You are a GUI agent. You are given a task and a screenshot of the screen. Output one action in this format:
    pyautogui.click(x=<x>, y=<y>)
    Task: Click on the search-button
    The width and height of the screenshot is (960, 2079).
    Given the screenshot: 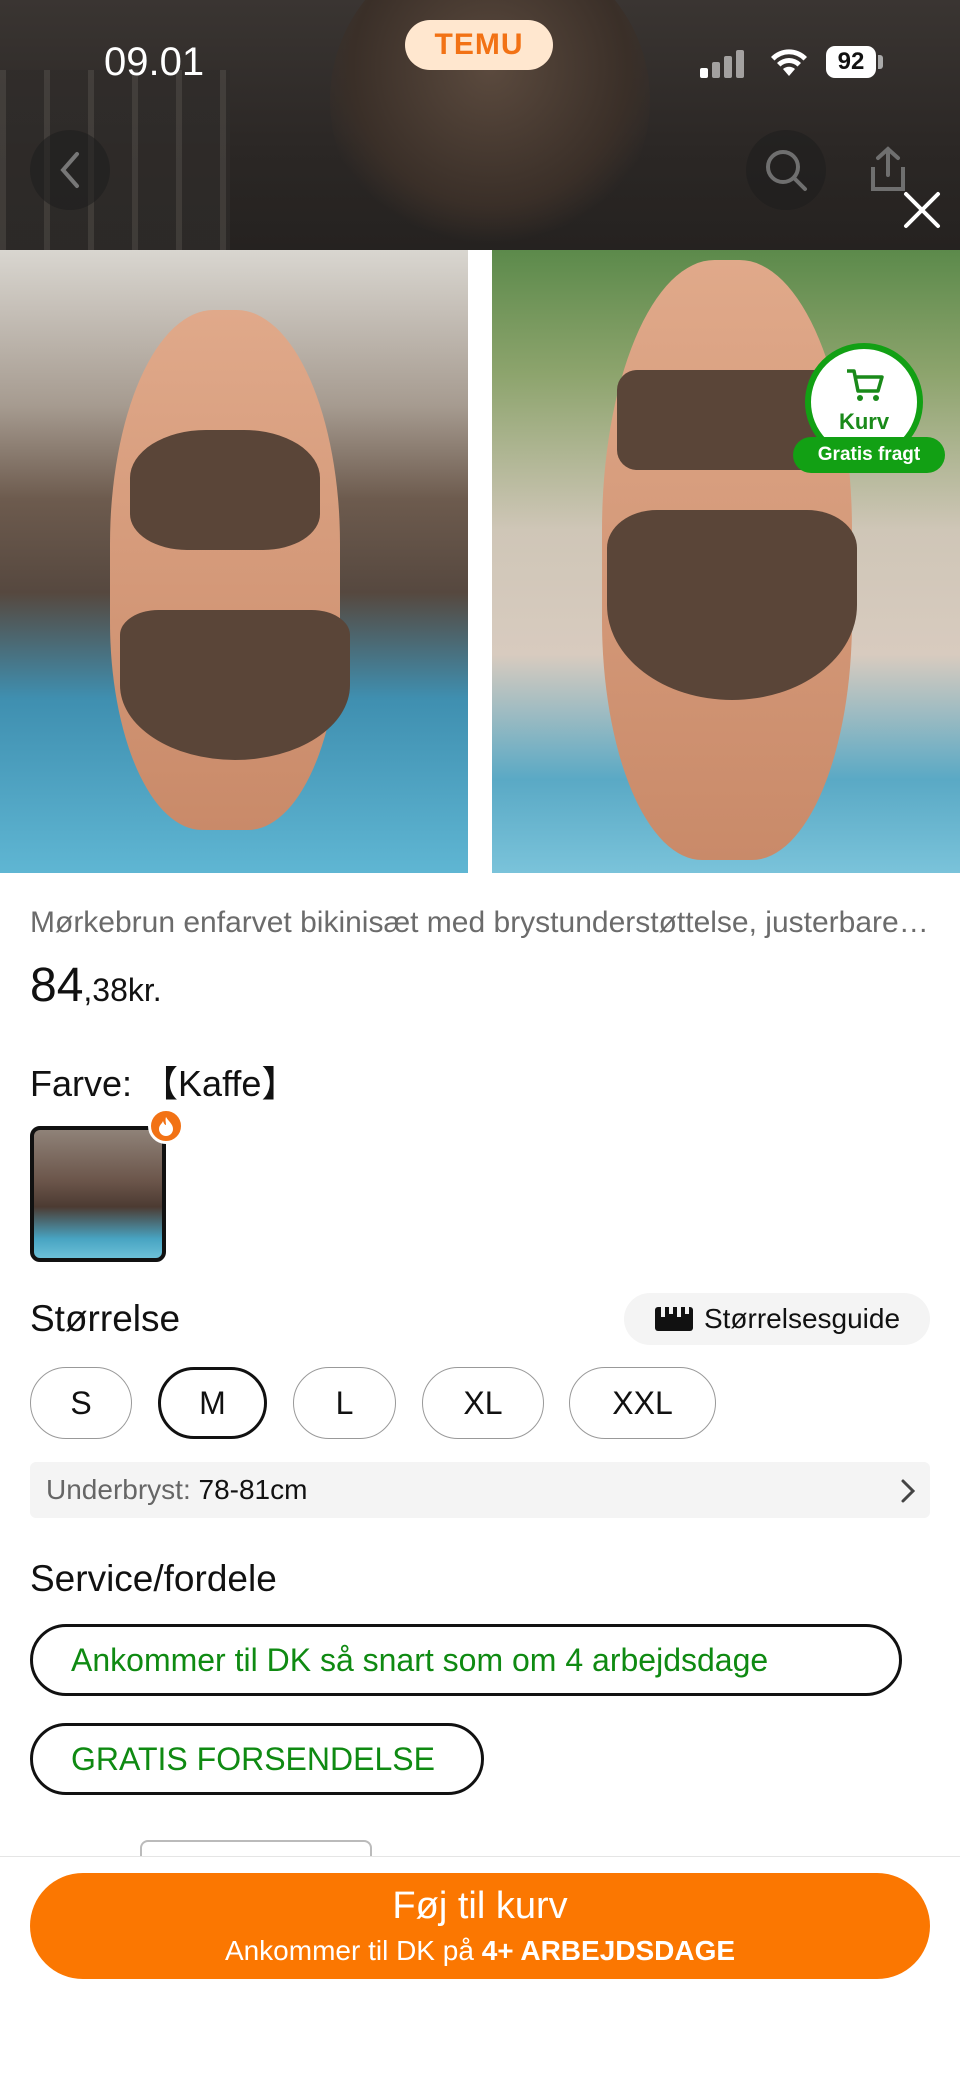 What is the action you would take?
    pyautogui.click(x=786, y=170)
    